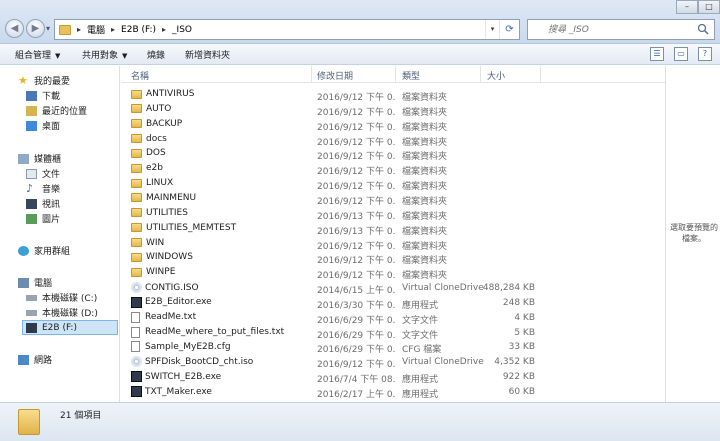  I want to click on burn-button: 燒錄, so click(156, 54).